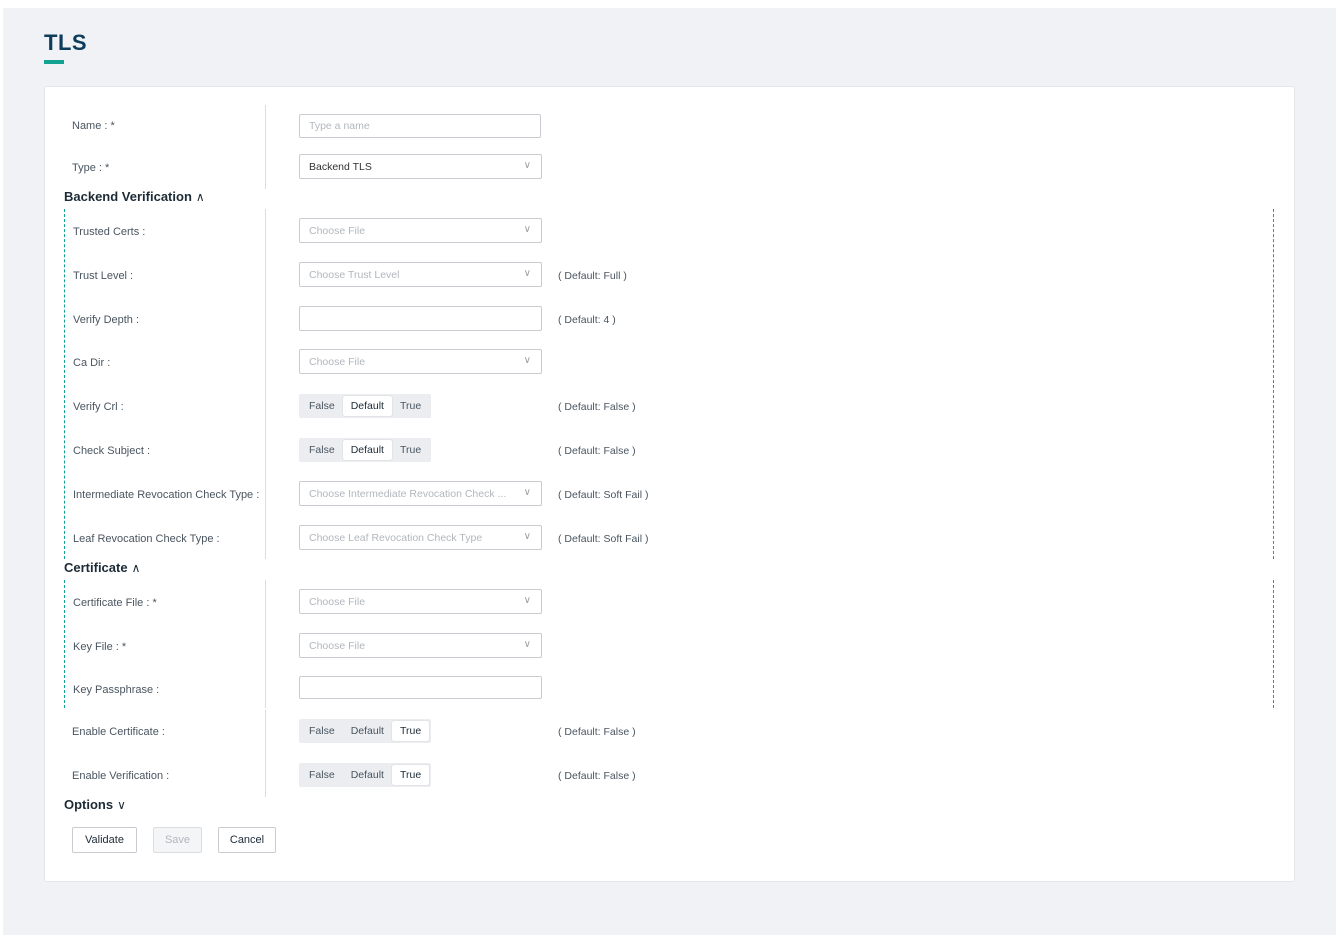  Describe the element at coordinates (354, 275) in the screenshot. I see `trust-level-placeholder: Choose Trust Level` at that location.